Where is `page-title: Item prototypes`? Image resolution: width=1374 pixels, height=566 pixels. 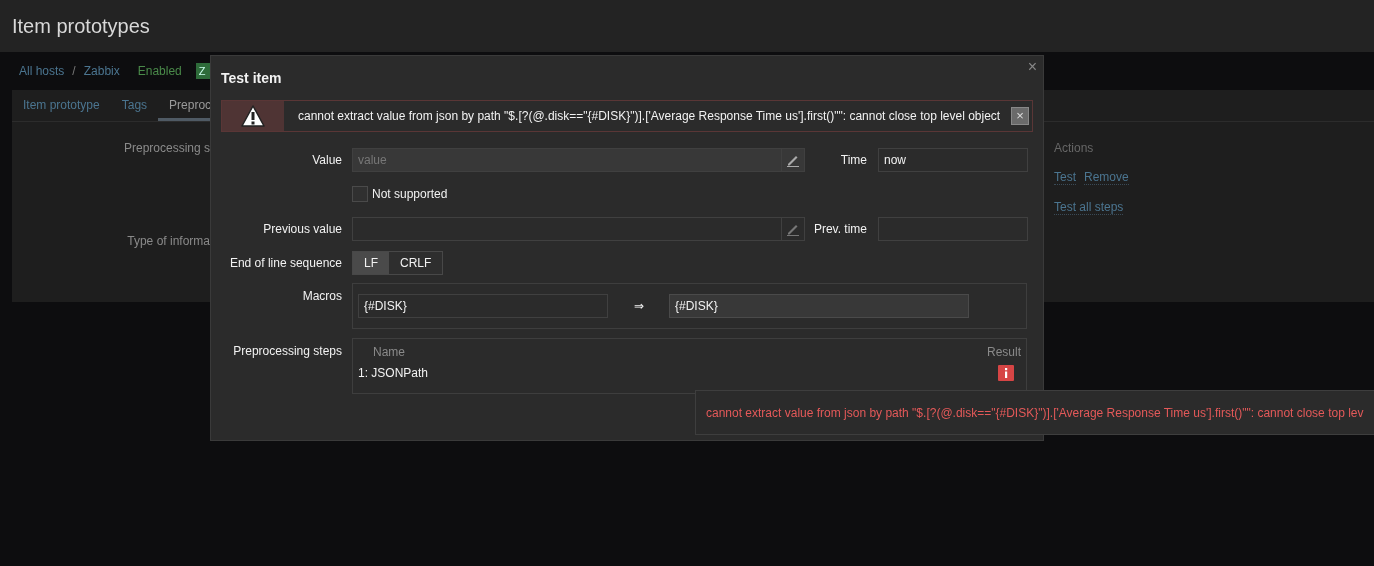
page-title: Item prototypes is located at coordinates (81, 26).